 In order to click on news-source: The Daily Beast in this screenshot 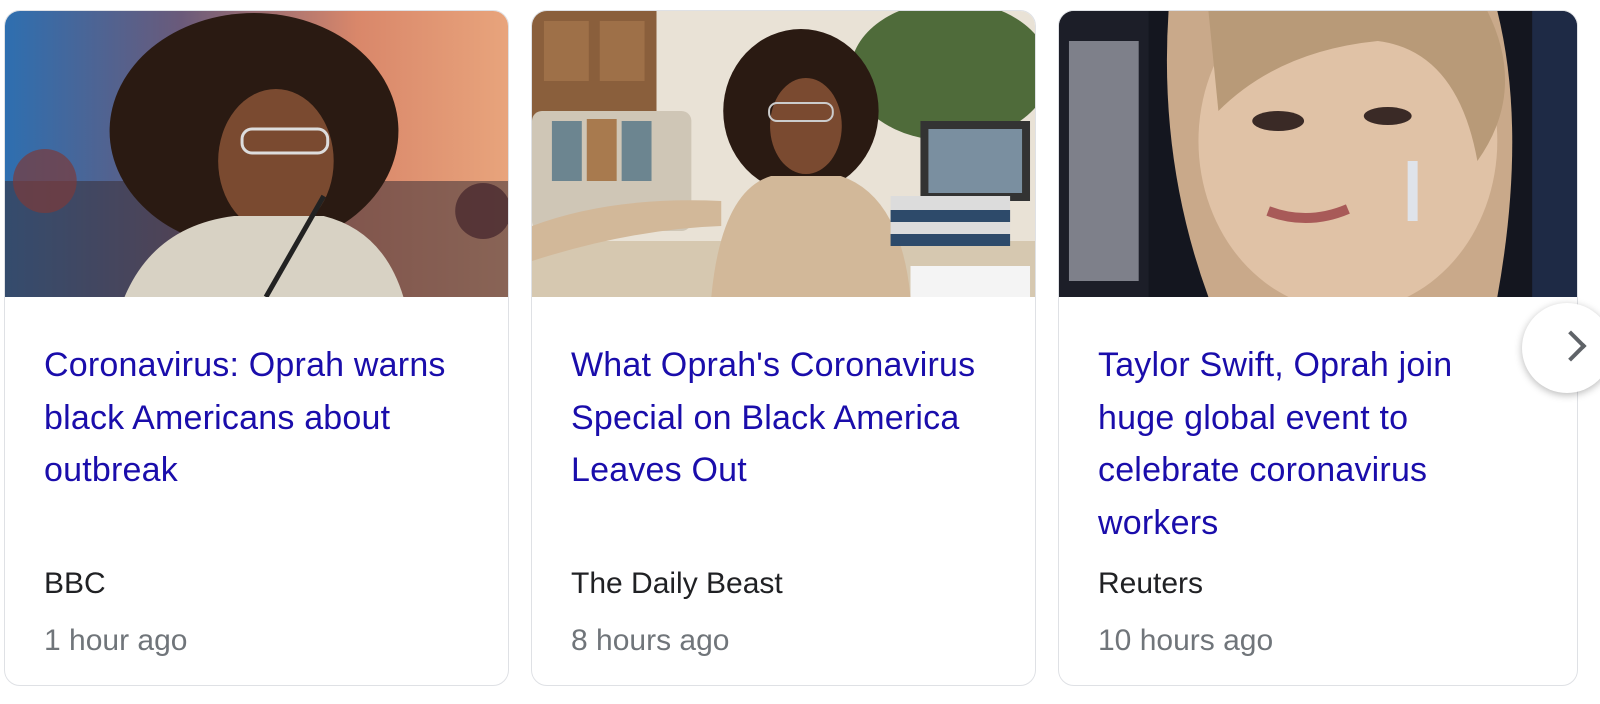, I will do `click(677, 583)`.